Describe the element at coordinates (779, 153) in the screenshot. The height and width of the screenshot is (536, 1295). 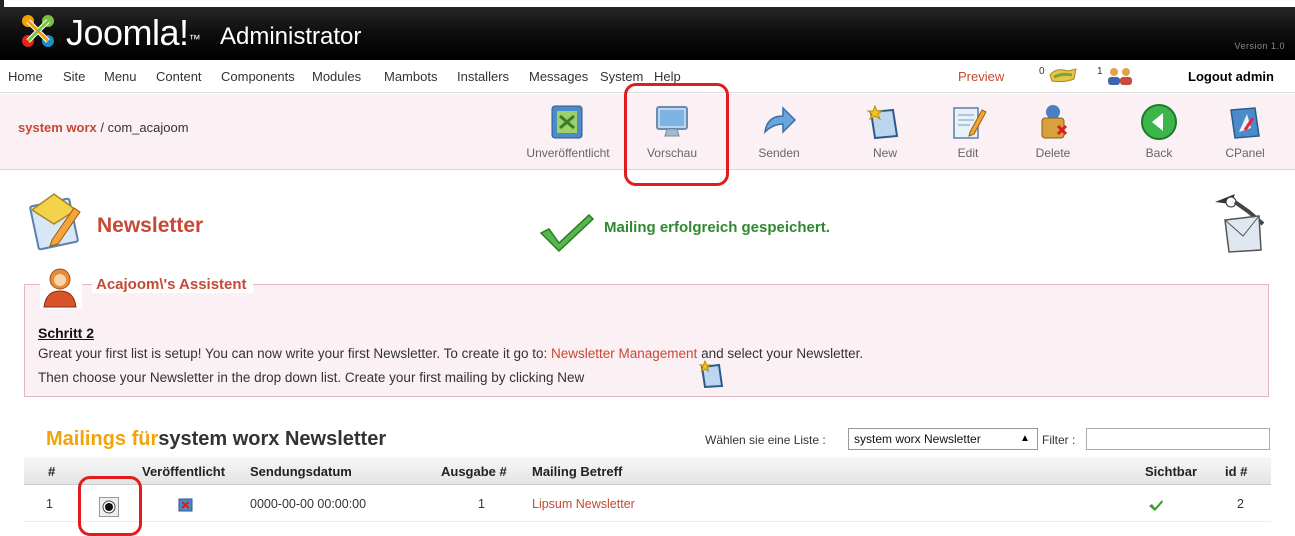
I see `send-label: Senden` at that location.